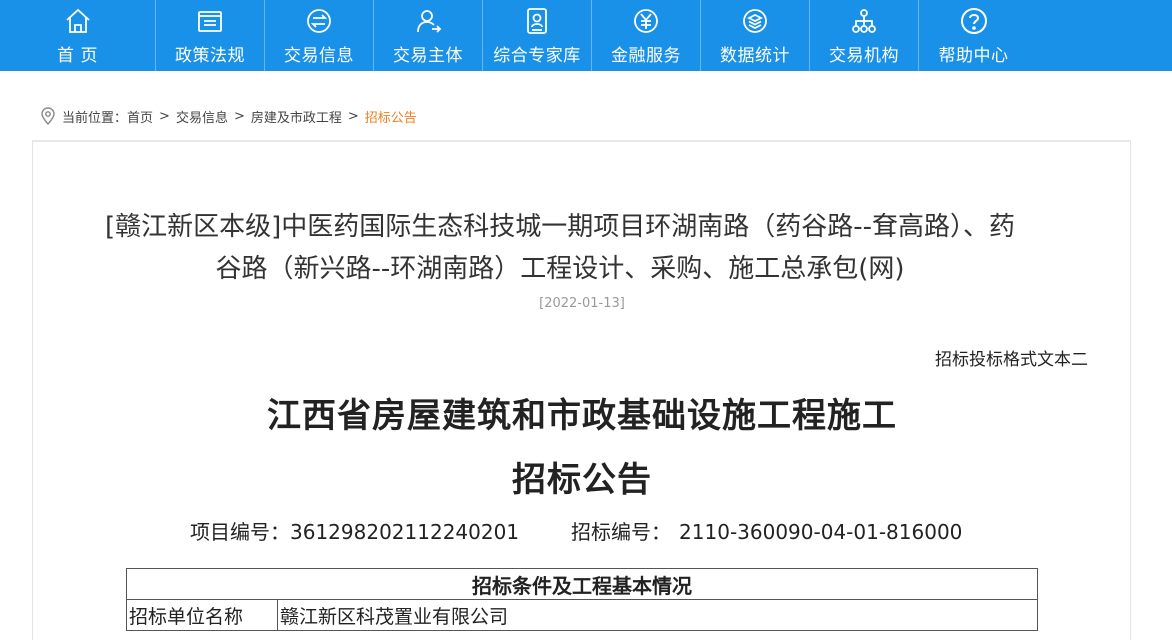 Image resolution: width=1172 pixels, height=640 pixels. I want to click on layers-icon, so click(755, 21).